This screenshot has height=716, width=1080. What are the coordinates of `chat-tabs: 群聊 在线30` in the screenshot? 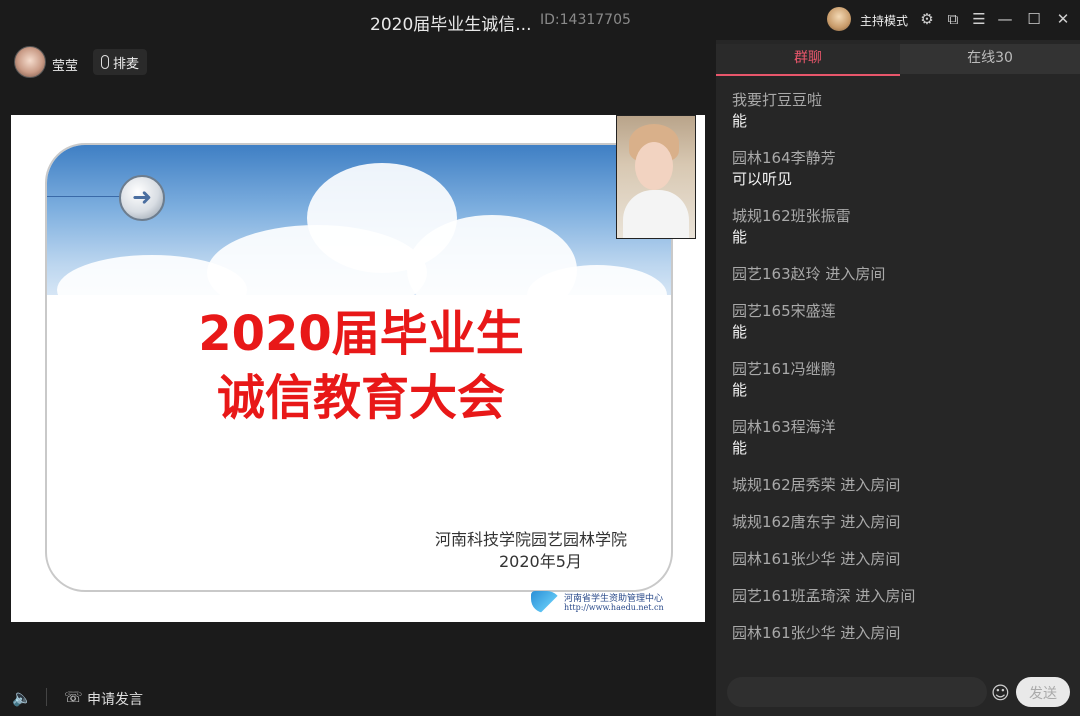 It's located at (898, 60).